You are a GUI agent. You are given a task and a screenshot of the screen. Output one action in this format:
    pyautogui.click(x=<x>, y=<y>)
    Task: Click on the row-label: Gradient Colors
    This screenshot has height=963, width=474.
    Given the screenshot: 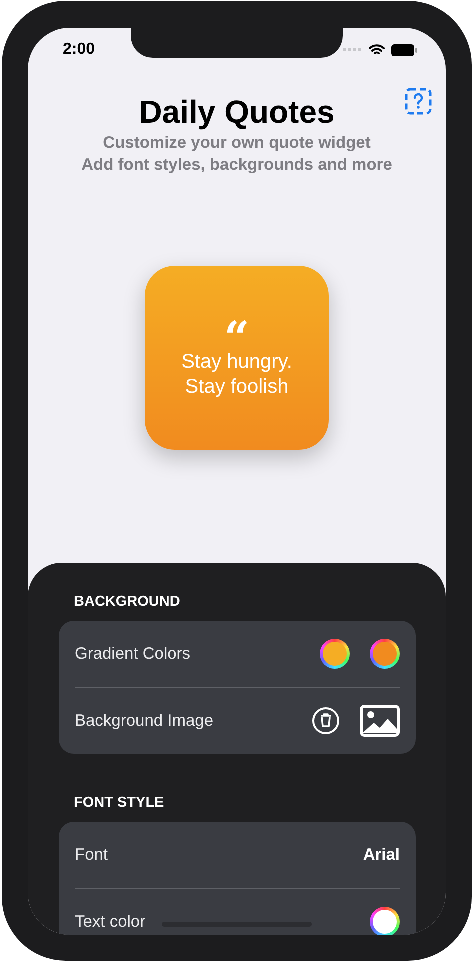 What is the action you would take?
    pyautogui.click(x=133, y=654)
    